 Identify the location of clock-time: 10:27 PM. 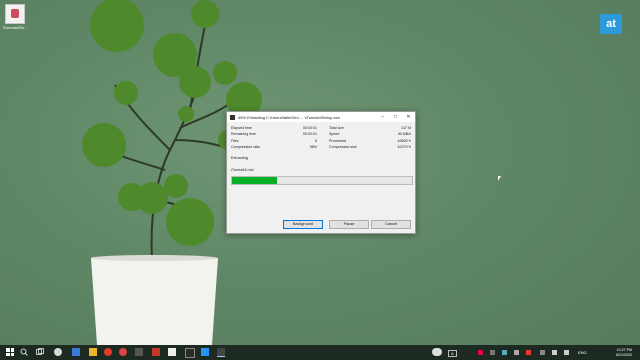
(624, 350).